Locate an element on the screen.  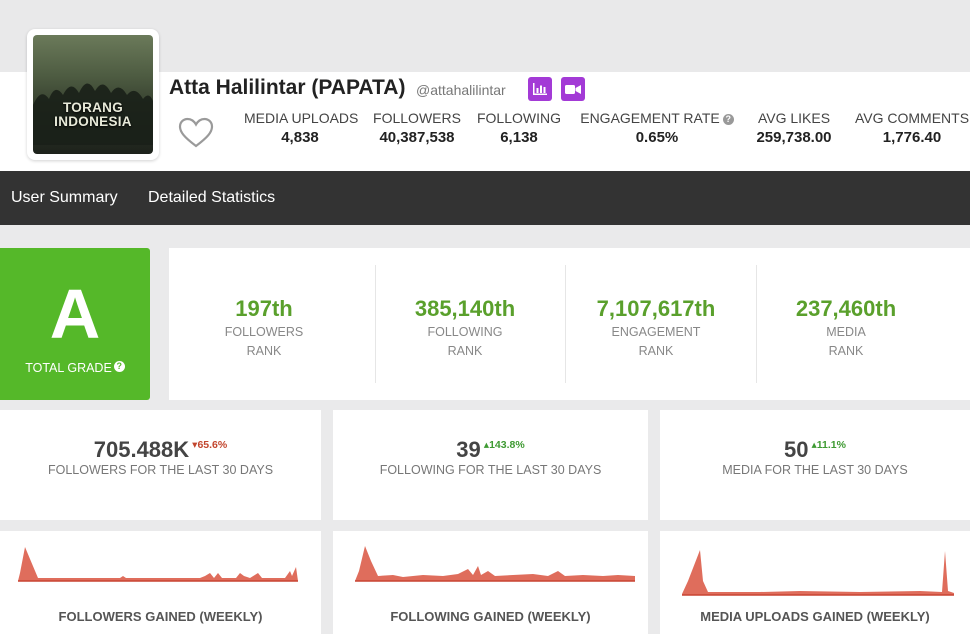
video-button is located at coordinates (573, 89).